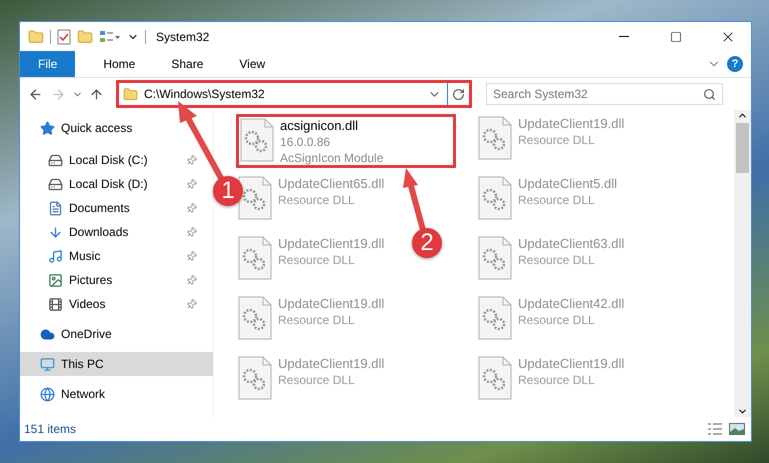 This screenshot has height=463, width=769. Describe the element at coordinates (47, 128) in the screenshot. I see `star-icon` at that location.